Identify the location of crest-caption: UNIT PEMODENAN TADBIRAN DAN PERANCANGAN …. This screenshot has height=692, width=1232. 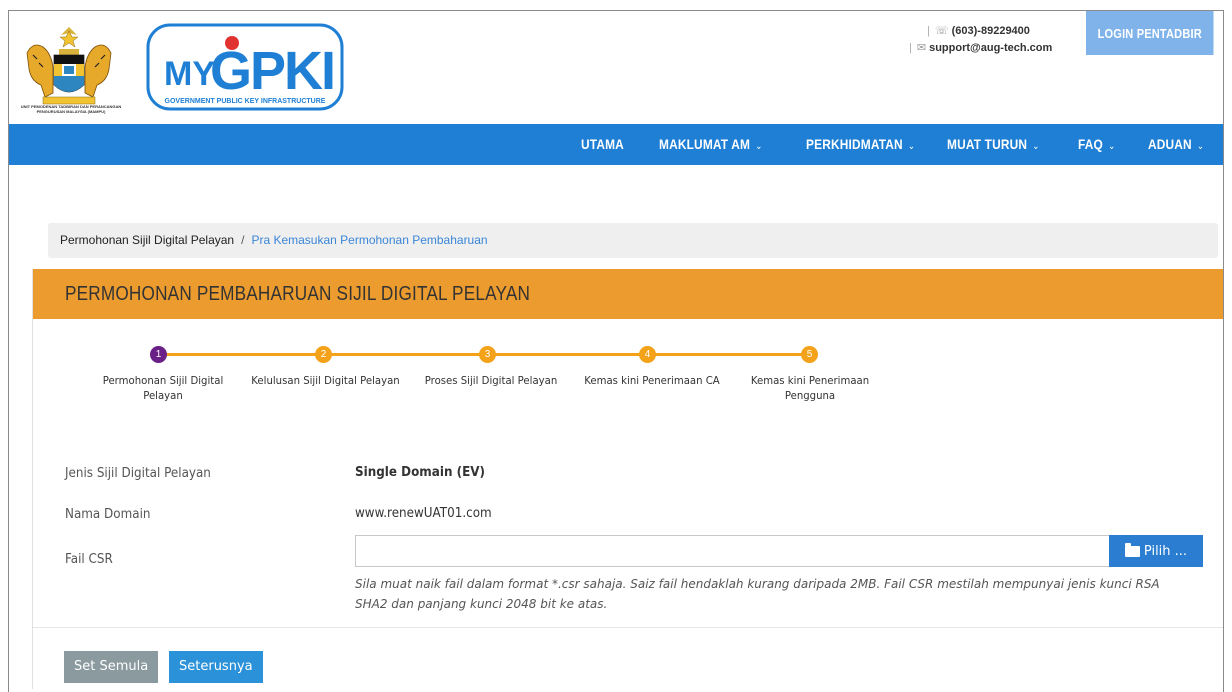
(71, 109).